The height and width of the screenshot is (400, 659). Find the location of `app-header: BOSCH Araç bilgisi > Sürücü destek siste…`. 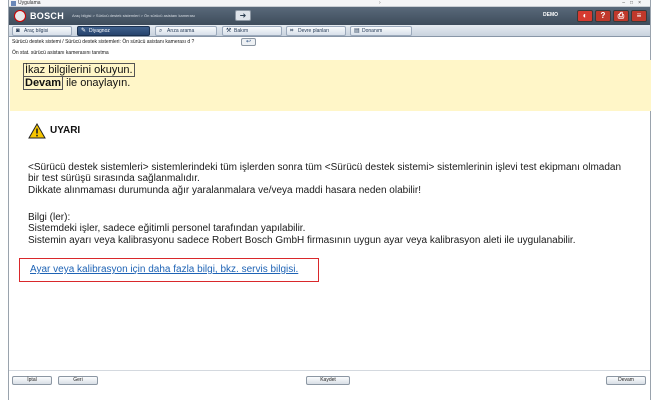

app-header: BOSCH Araç bilgisi > Sürücü destek siste… is located at coordinates (329, 16).